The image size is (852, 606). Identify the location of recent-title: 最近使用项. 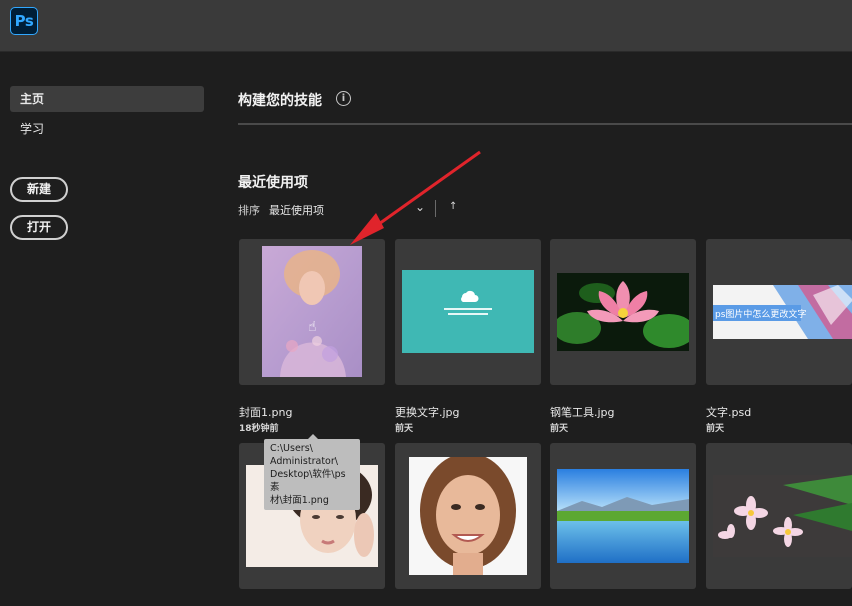
(273, 183).